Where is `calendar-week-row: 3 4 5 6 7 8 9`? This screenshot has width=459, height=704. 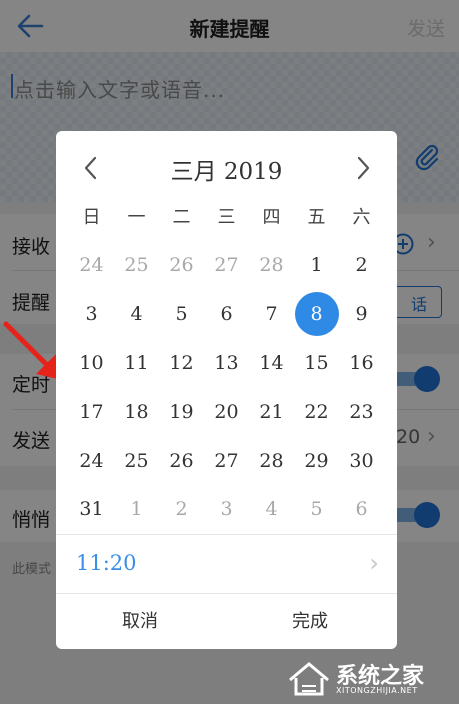
calendar-week-row: 3 4 5 6 7 8 9 is located at coordinates (226, 314).